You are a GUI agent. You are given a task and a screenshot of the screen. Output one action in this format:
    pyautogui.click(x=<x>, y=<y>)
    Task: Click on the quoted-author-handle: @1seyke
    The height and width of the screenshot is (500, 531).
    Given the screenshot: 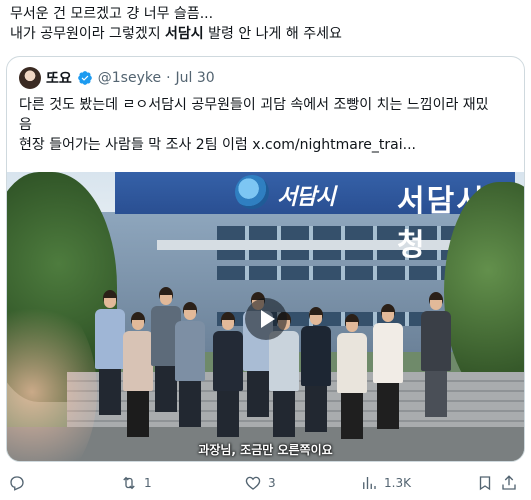 What is the action you would take?
    pyautogui.click(x=129, y=78)
    